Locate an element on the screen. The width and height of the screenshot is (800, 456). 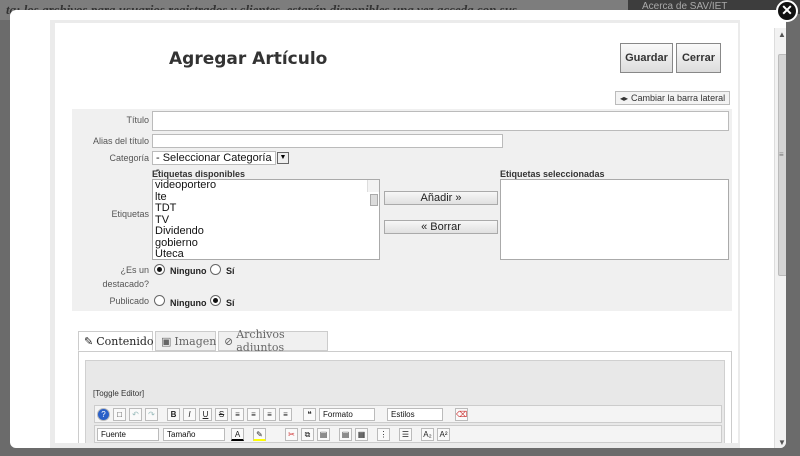
paste-icon: ▤ is located at coordinates (323, 434).